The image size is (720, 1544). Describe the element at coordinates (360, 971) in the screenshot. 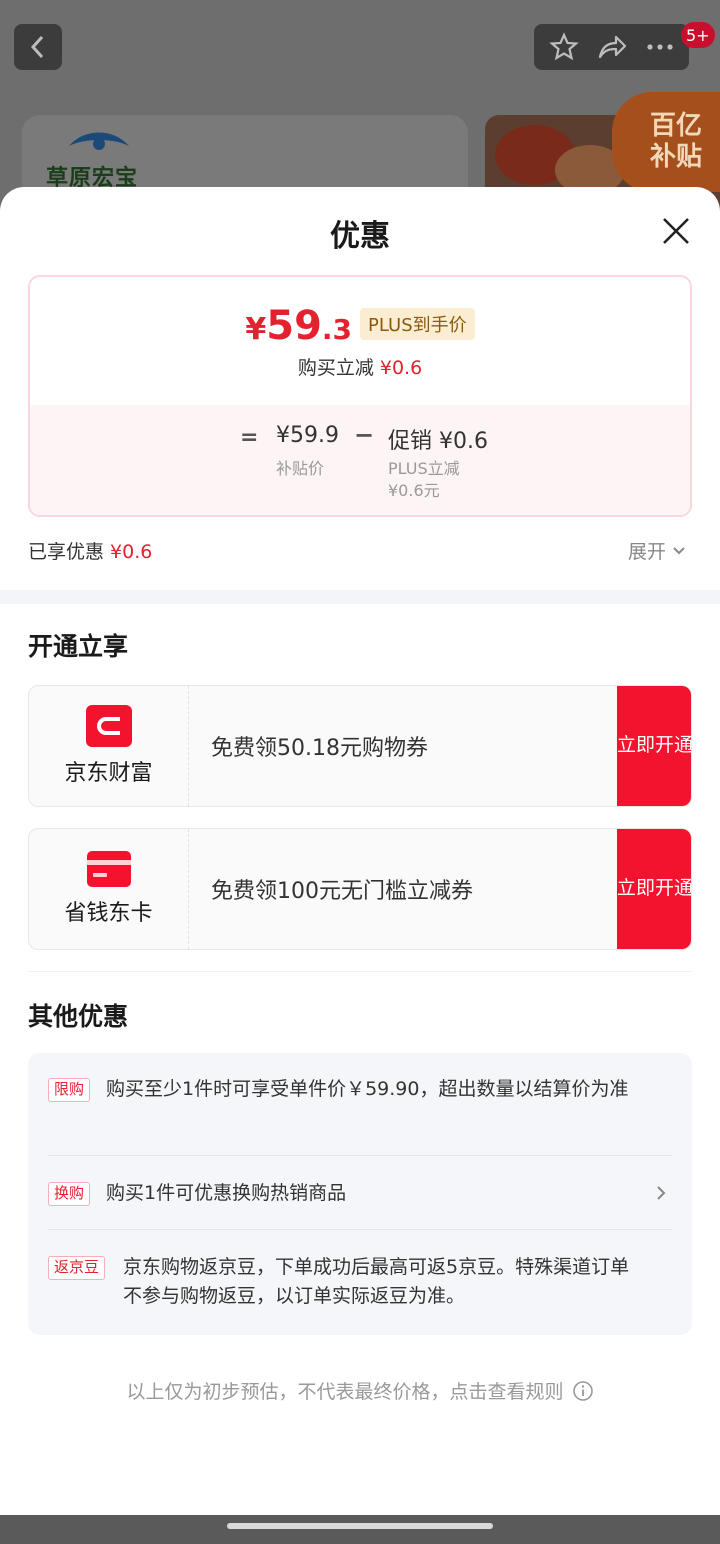

I see `section-divider-thin` at that location.